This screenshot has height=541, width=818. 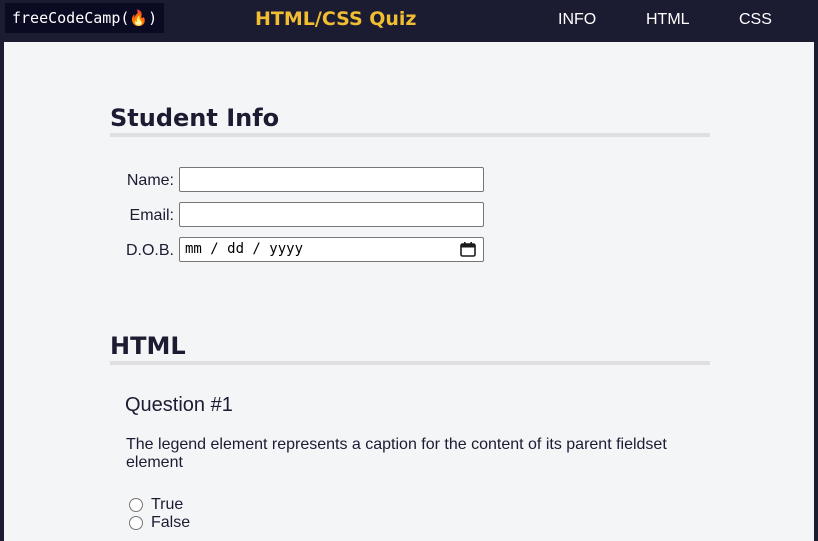 I want to click on page-title: HTML/CSS Quiz, so click(x=336, y=19).